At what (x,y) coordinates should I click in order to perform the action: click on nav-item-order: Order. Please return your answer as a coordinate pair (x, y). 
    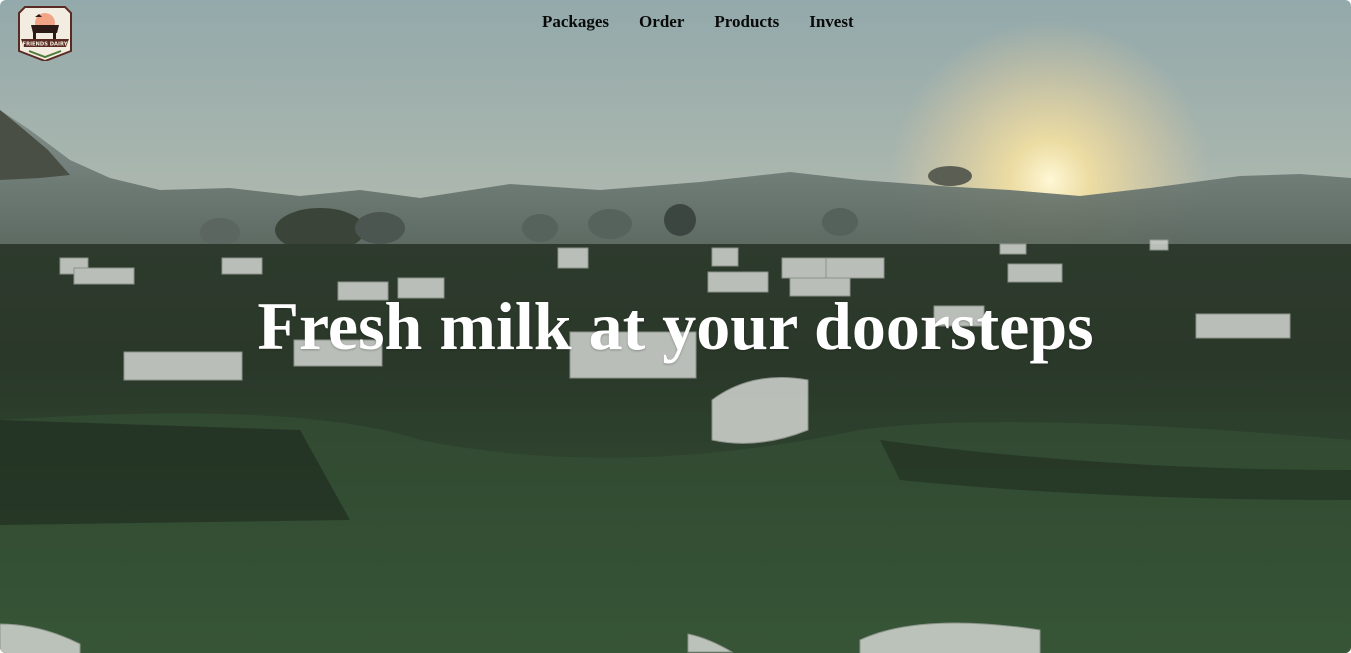
    Looking at the image, I should click on (661, 22).